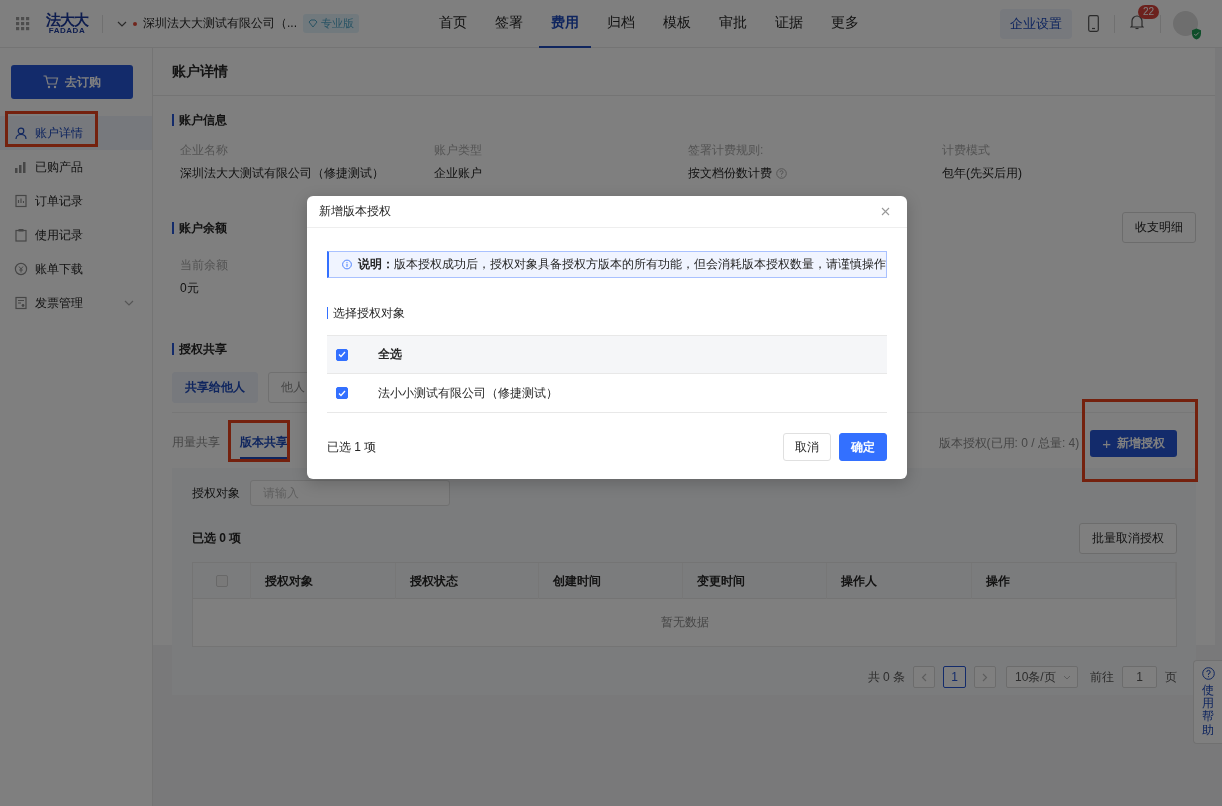  Describe the element at coordinates (23, 23) in the screenshot. I see `app-grid-icon` at that location.